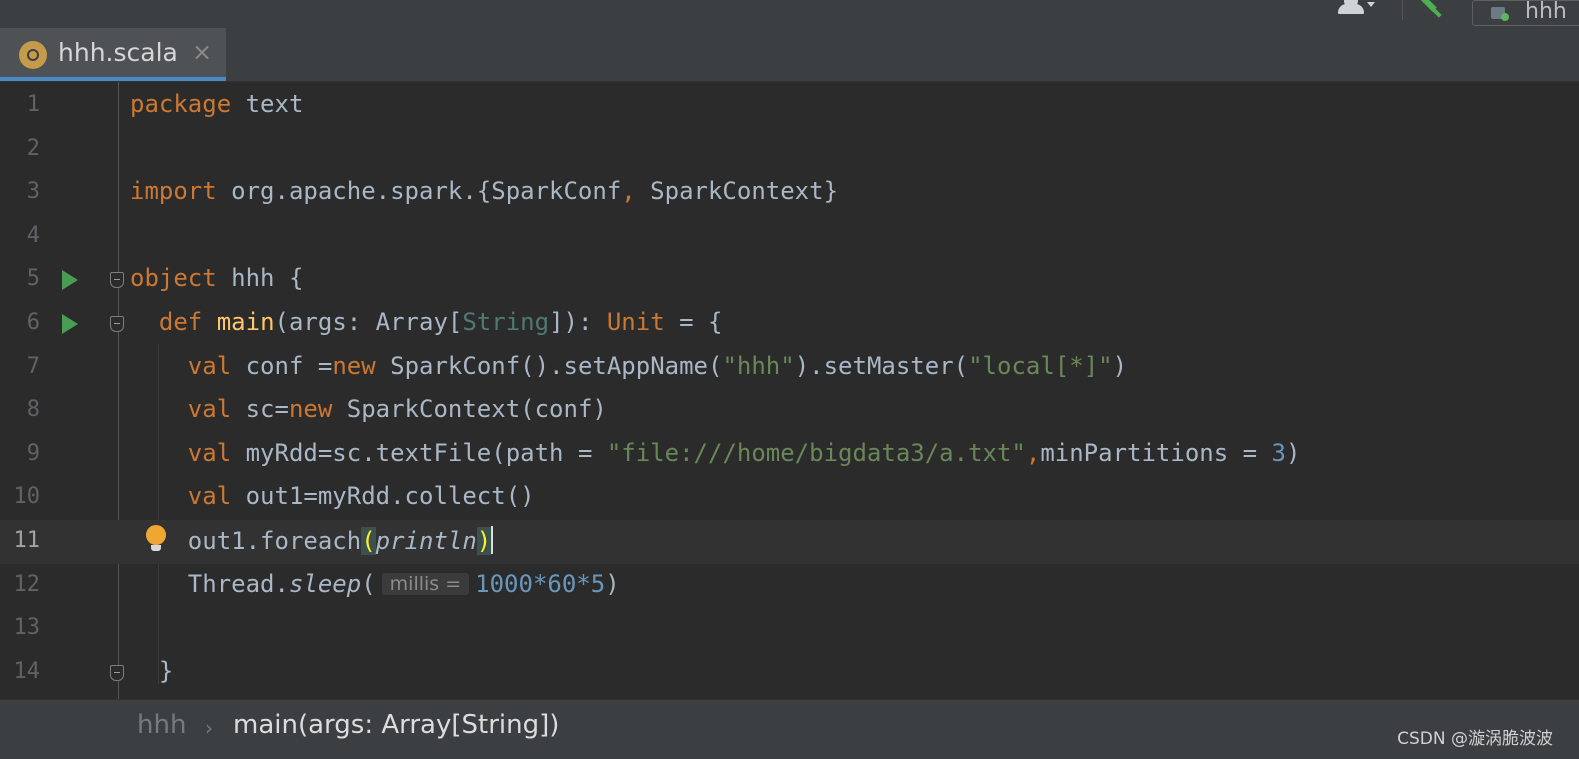  Describe the element at coordinates (27, 540) in the screenshot. I see `line-number: 11` at that location.